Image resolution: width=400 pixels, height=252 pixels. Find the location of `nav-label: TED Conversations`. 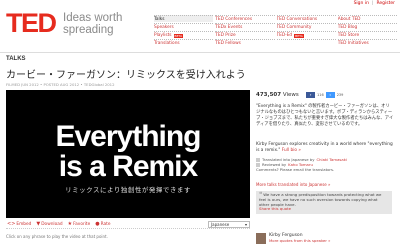

nav-label: TED Conversations is located at coordinates (297, 19).